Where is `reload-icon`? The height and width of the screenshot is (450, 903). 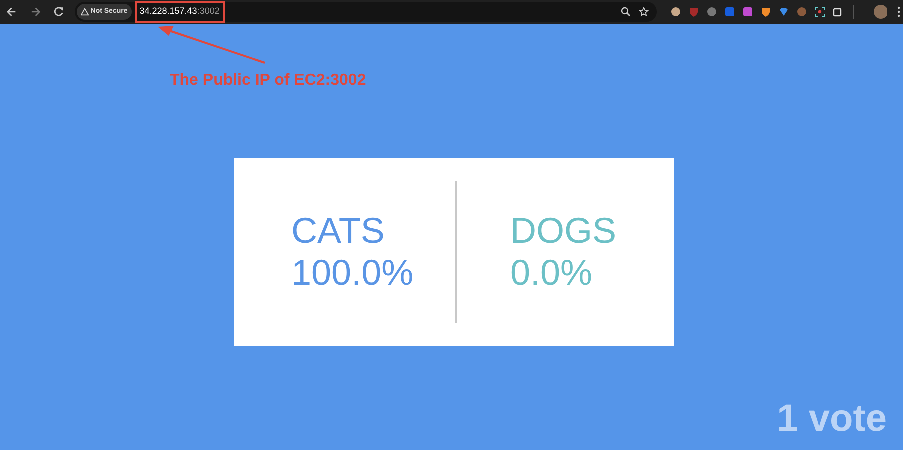 reload-icon is located at coordinates (59, 12).